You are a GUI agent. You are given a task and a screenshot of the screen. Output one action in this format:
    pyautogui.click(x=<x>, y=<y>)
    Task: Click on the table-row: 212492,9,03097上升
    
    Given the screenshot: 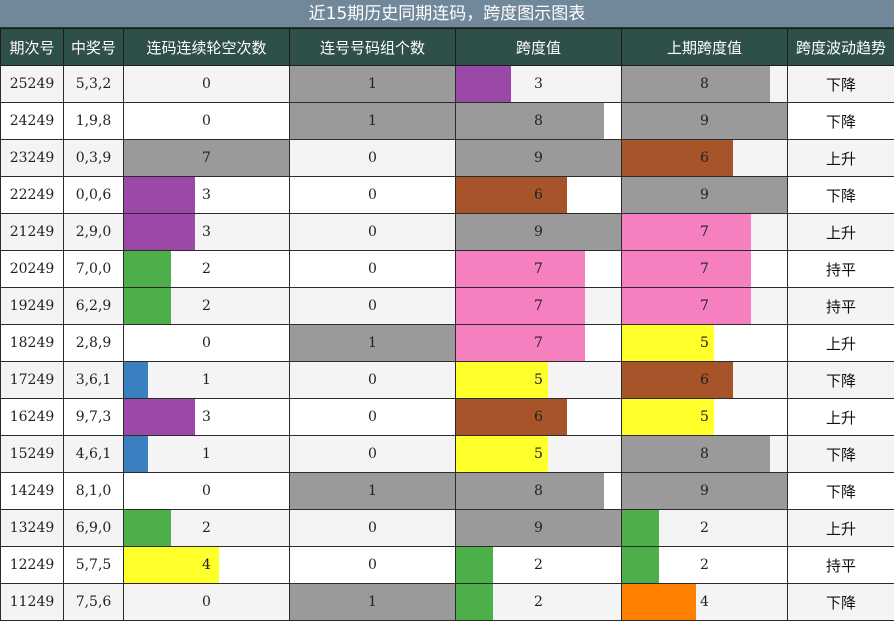 What is the action you would take?
    pyautogui.click(x=447, y=232)
    